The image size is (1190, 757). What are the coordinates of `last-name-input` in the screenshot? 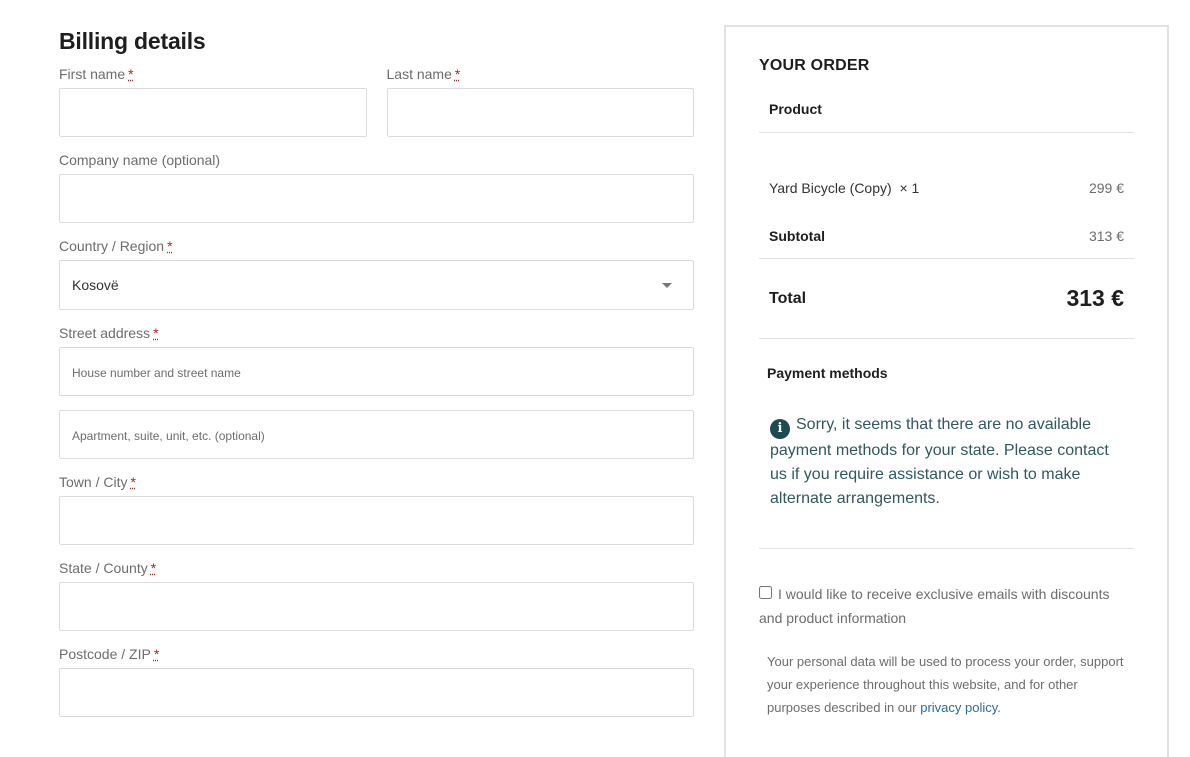 It's located at (540, 112).